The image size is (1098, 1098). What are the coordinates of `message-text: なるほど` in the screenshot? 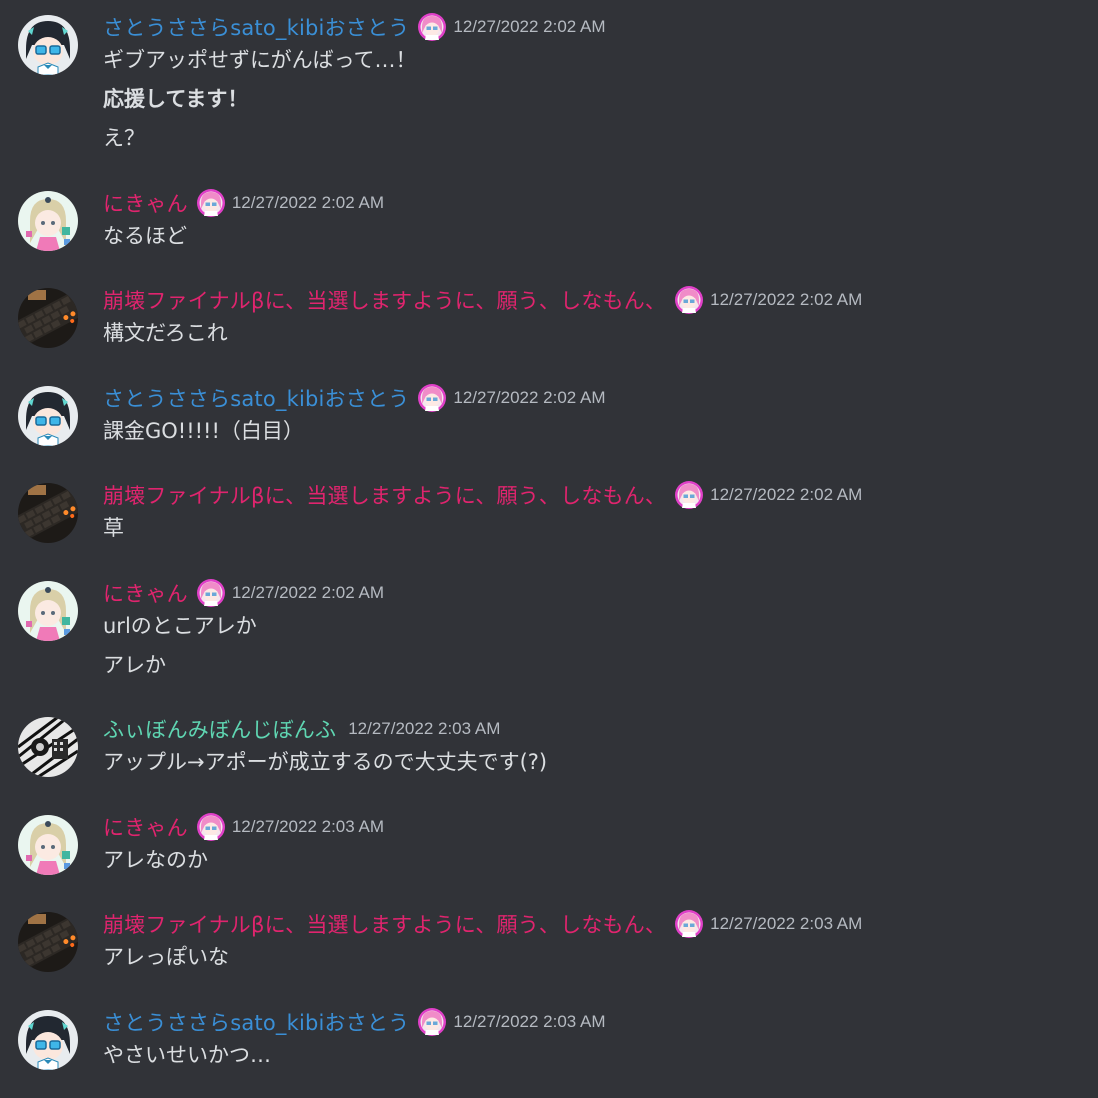 It's located at (145, 236).